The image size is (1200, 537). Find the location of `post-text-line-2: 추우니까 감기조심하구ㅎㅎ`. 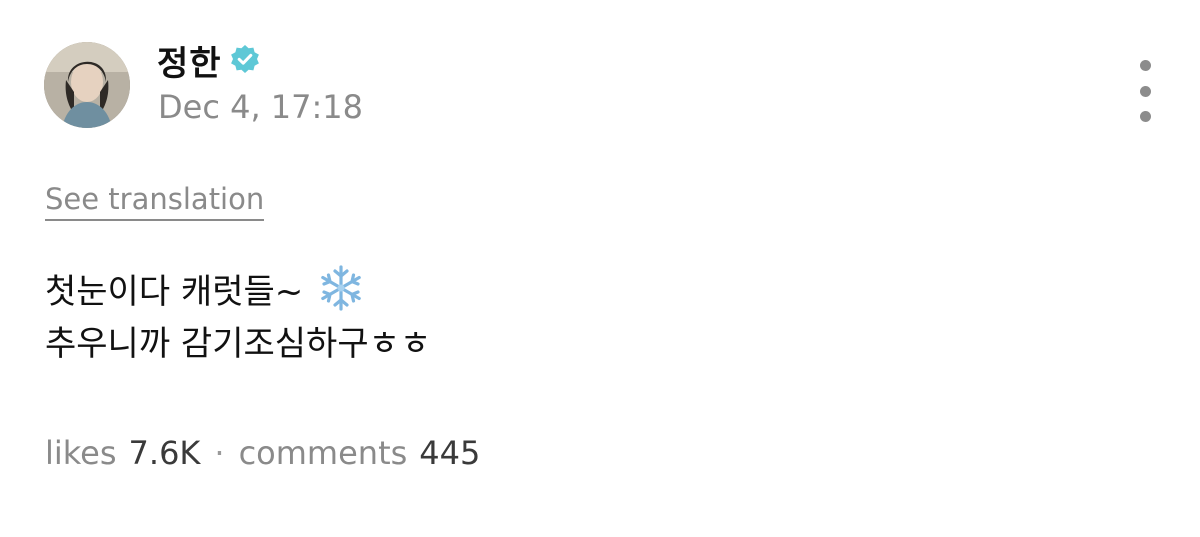

post-text-line-2: 추우니까 감기조심하구ㅎㅎ is located at coordinates (238, 344).